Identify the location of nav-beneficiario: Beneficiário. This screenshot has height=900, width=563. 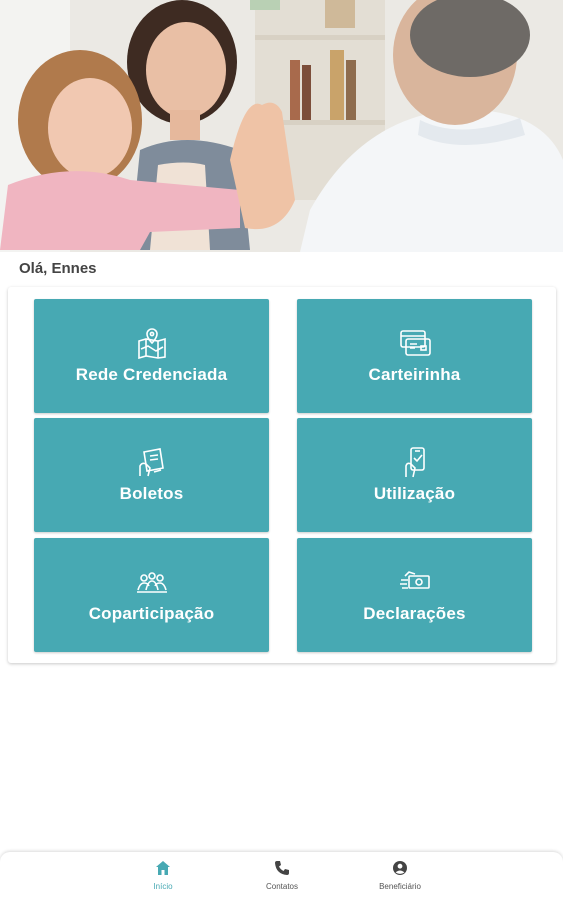
(400, 875).